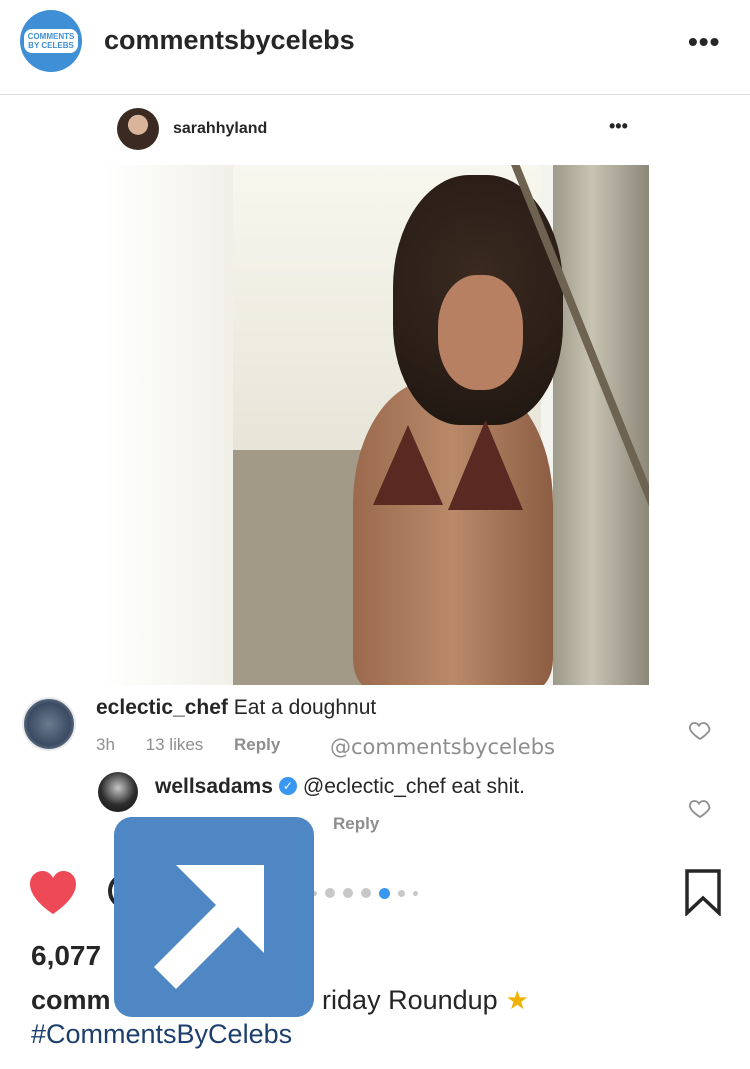 Image resolution: width=750 pixels, height=1069 pixels. What do you see at coordinates (700, 730) in the screenshot?
I see `comment-like-heart-icon` at bounding box center [700, 730].